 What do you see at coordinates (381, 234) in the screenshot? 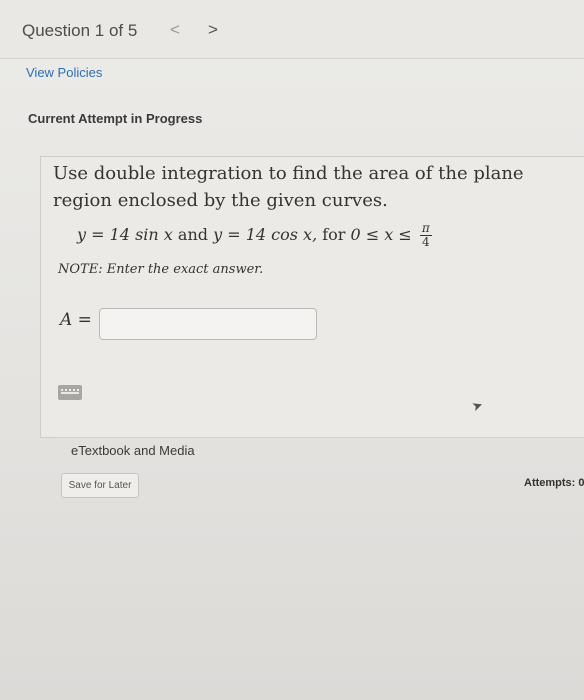
I see `equation-range: 0 ≤ x ≤` at bounding box center [381, 234].